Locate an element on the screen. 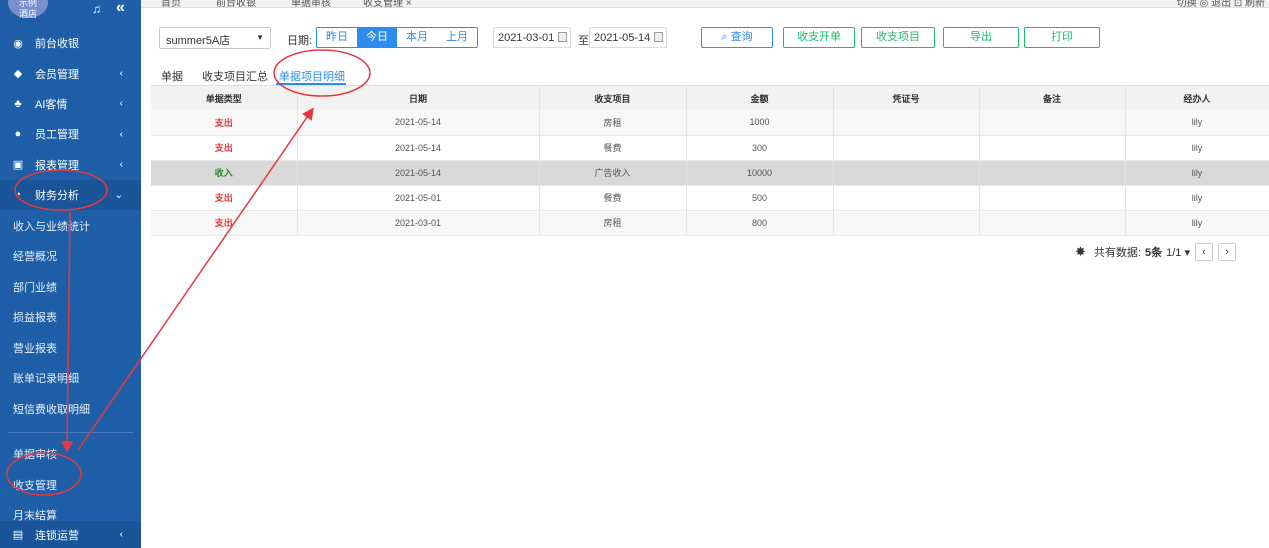  subtab-item-detail: 单据项目明细 is located at coordinates (312, 76).